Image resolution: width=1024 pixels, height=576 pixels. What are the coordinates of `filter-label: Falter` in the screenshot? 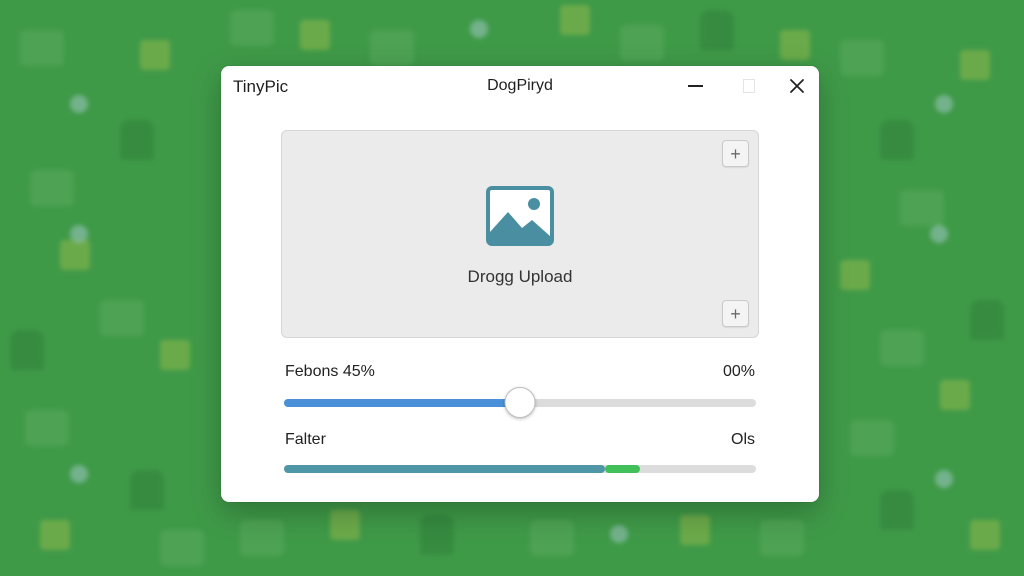 It's located at (305, 439).